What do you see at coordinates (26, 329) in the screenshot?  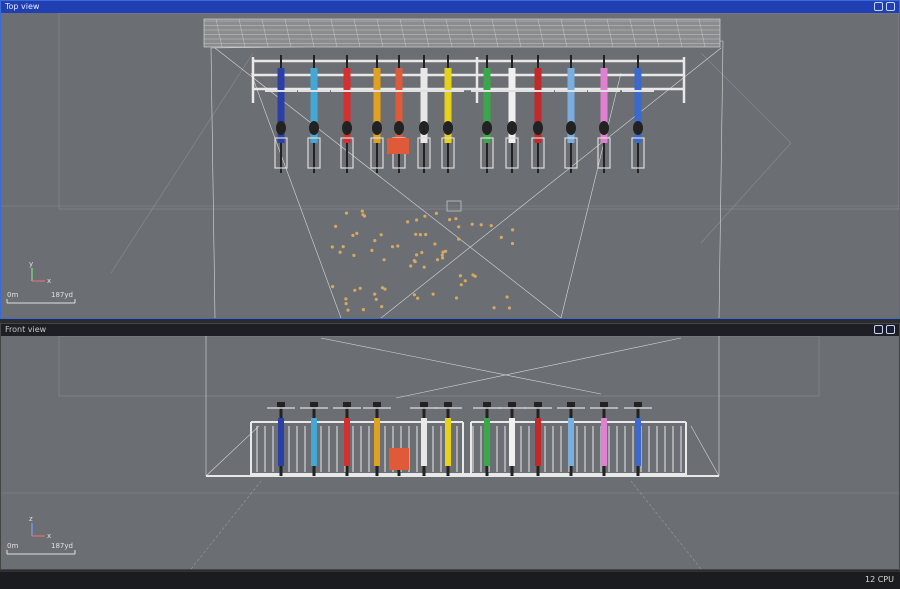 I see `front-viewport-title: Front view` at bounding box center [26, 329].